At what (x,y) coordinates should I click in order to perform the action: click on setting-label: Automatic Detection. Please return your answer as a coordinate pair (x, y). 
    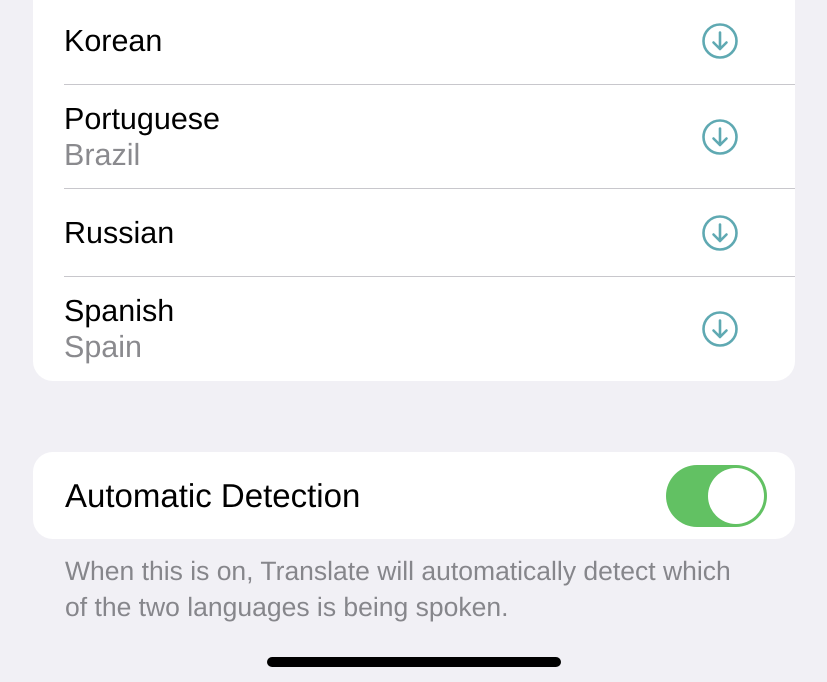
    Looking at the image, I should click on (212, 495).